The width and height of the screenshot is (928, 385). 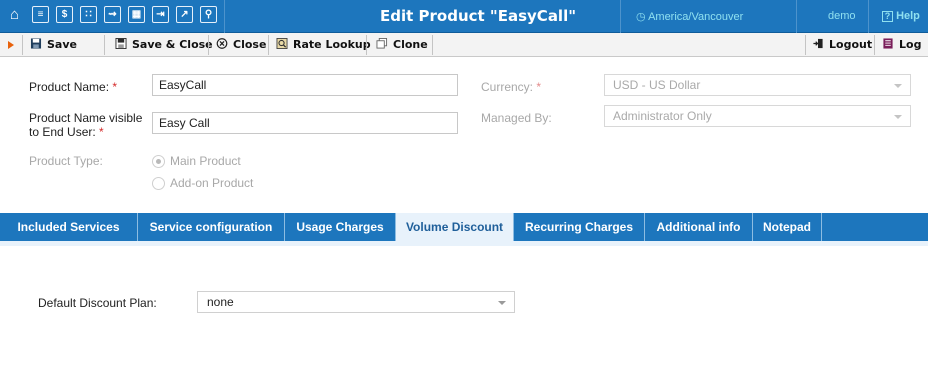 What do you see at coordinates (250, 44) in the screenshot?
I see `close-label: Close` at bounding box center [250, 44].